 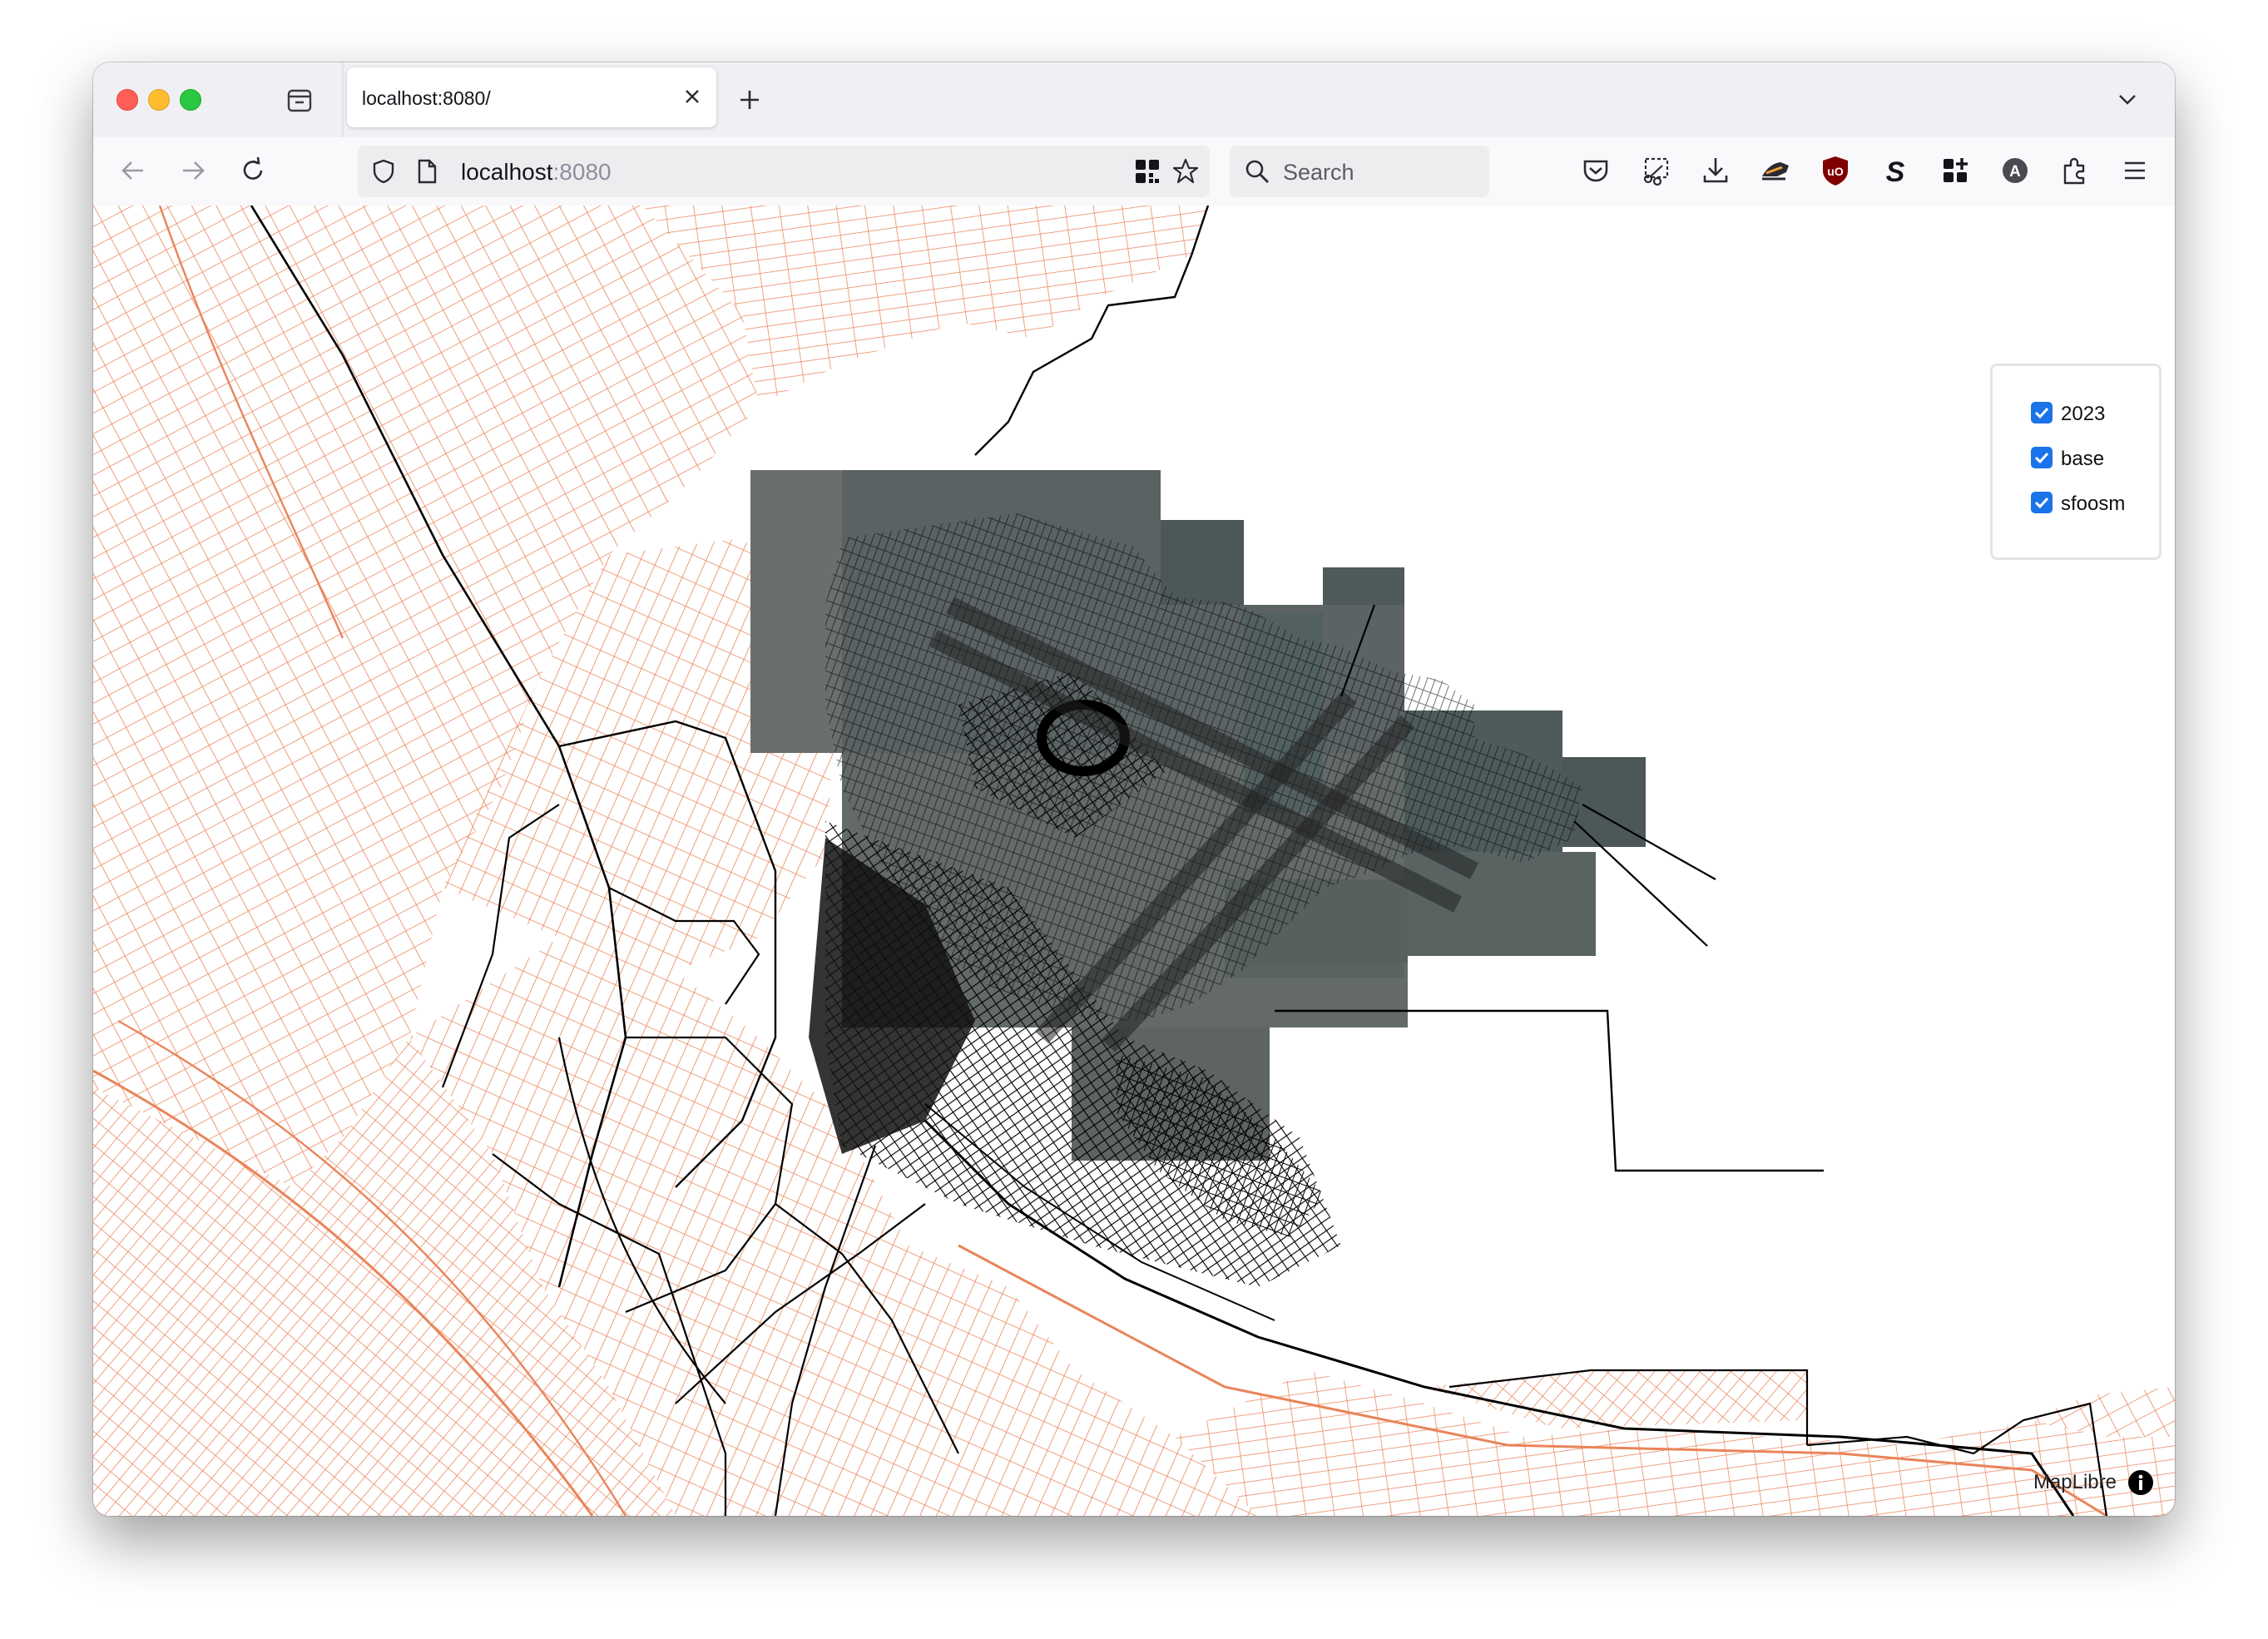 I want to click on hamburger-menu-icon, so click(x=2135, y=170).